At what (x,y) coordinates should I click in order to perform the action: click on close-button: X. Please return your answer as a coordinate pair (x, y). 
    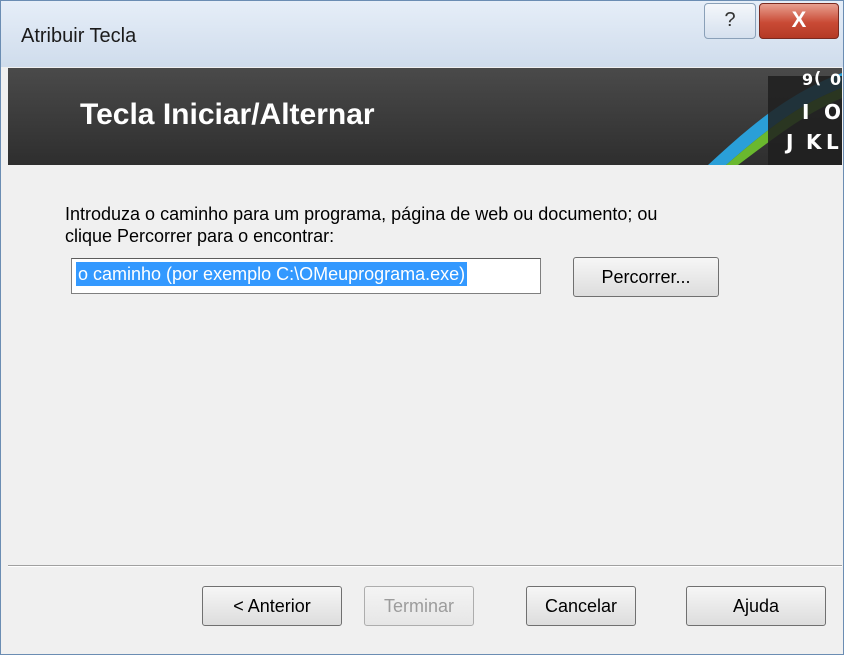
    Looking at the image, I should click on (799, 21).